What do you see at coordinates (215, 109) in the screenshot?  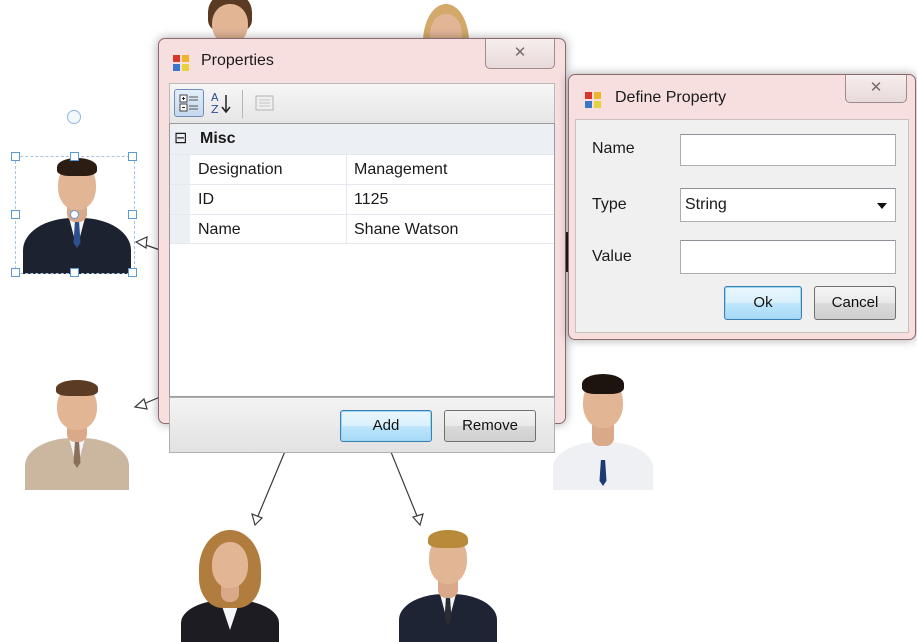 I see `svg-text: Z` at bounding box center [215, 109].